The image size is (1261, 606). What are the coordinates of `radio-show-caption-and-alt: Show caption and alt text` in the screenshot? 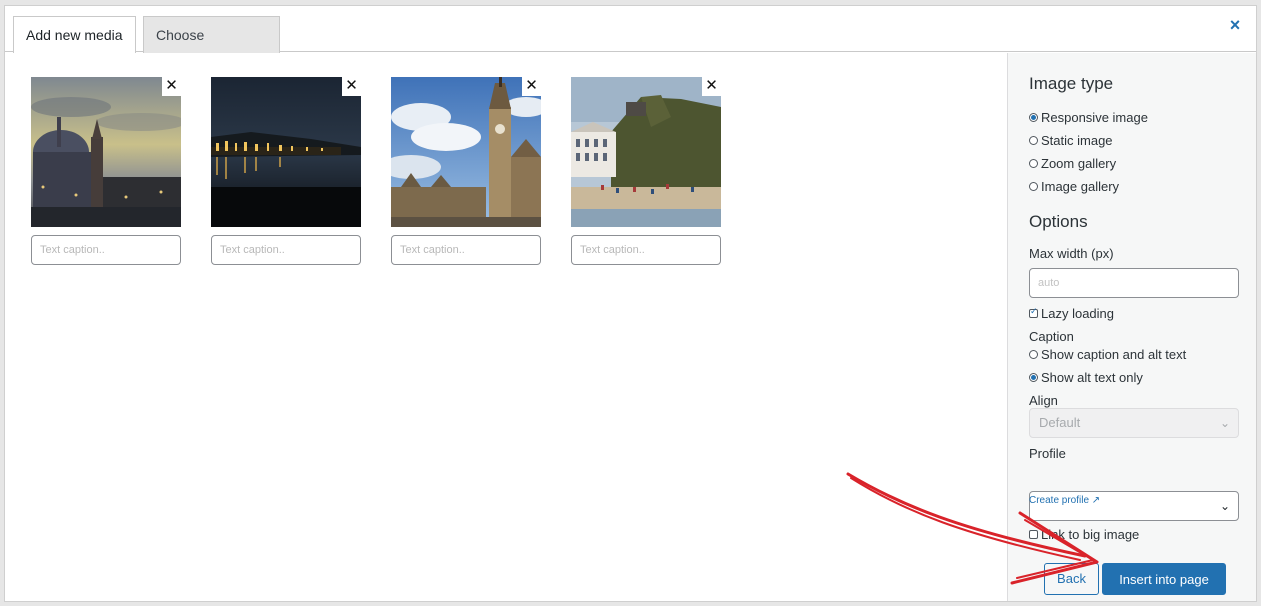 It's located at (1107, 354).